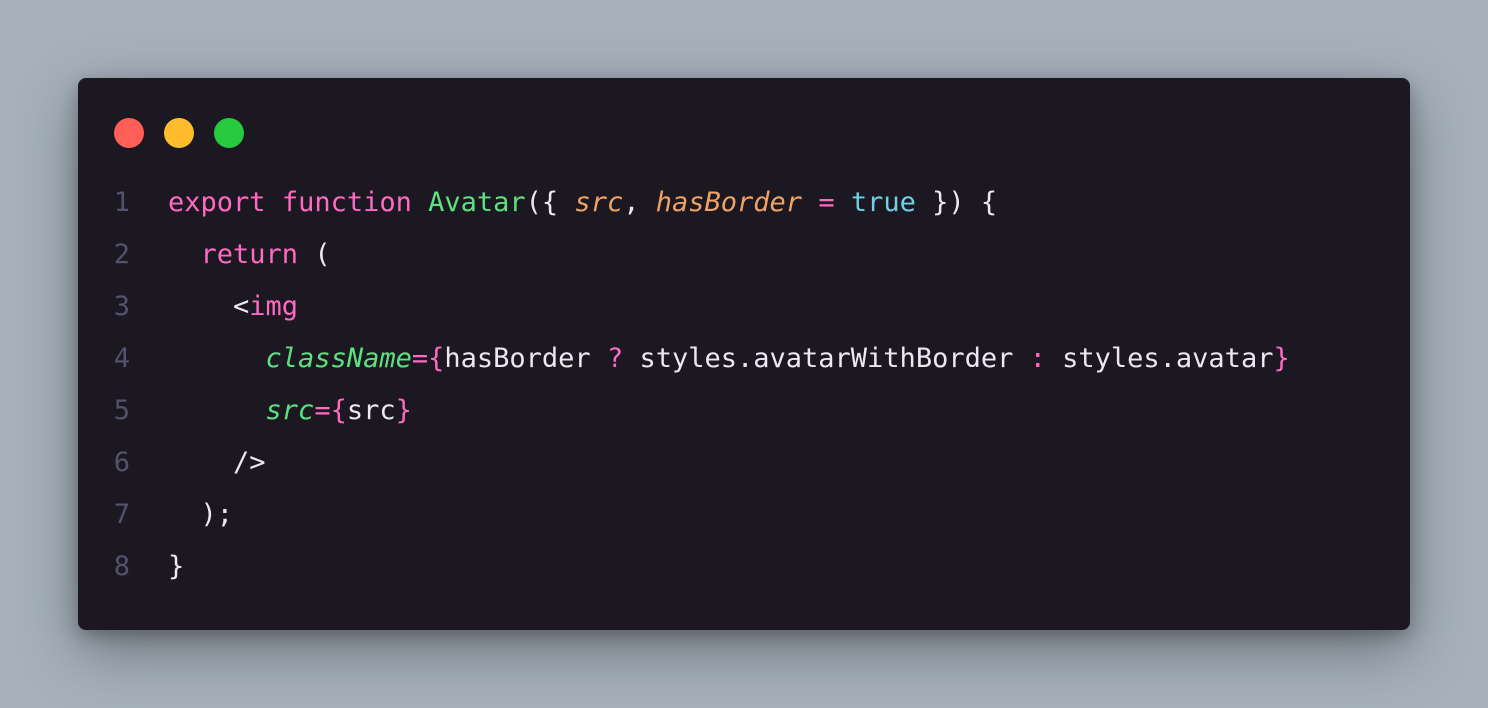  What do you see at coordinates (121, 254) in the screenshot?
I see `line-number: 2` at bounding box center [121, 254].